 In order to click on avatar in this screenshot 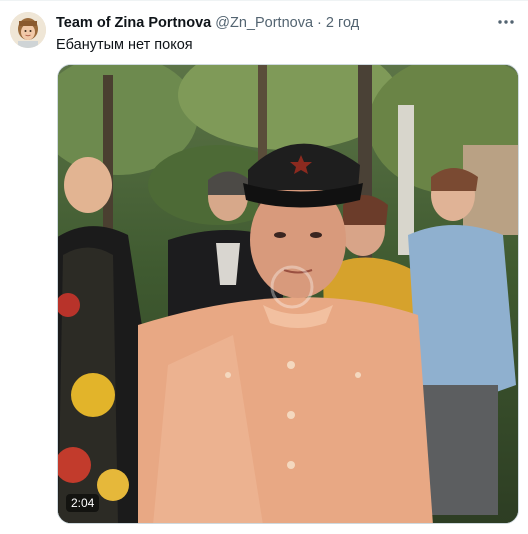, I will do `click(28, 30)`.